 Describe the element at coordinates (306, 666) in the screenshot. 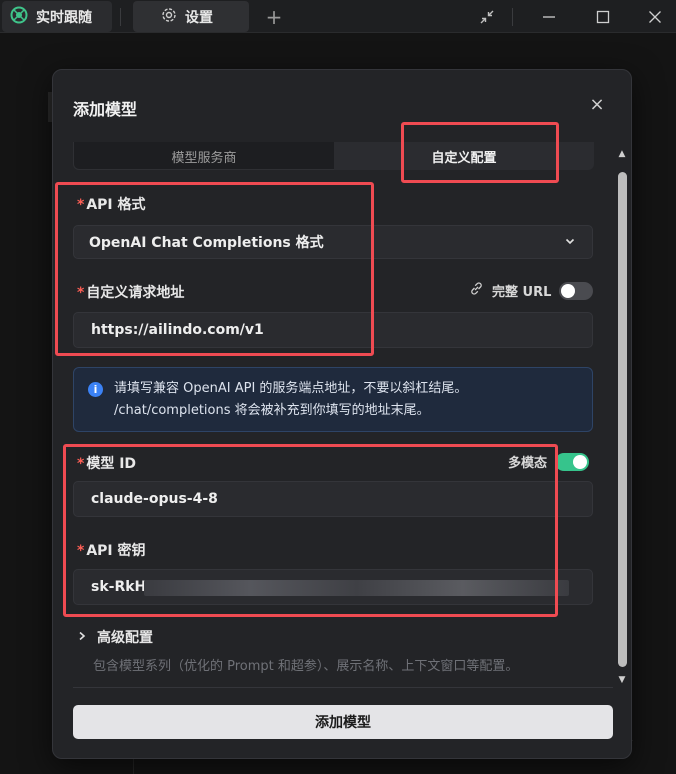

I see `advanced-config-description: 包含模型系列（优化的 Prompt 和超参）、展示名称、上下文窗口等配置。` at that location.